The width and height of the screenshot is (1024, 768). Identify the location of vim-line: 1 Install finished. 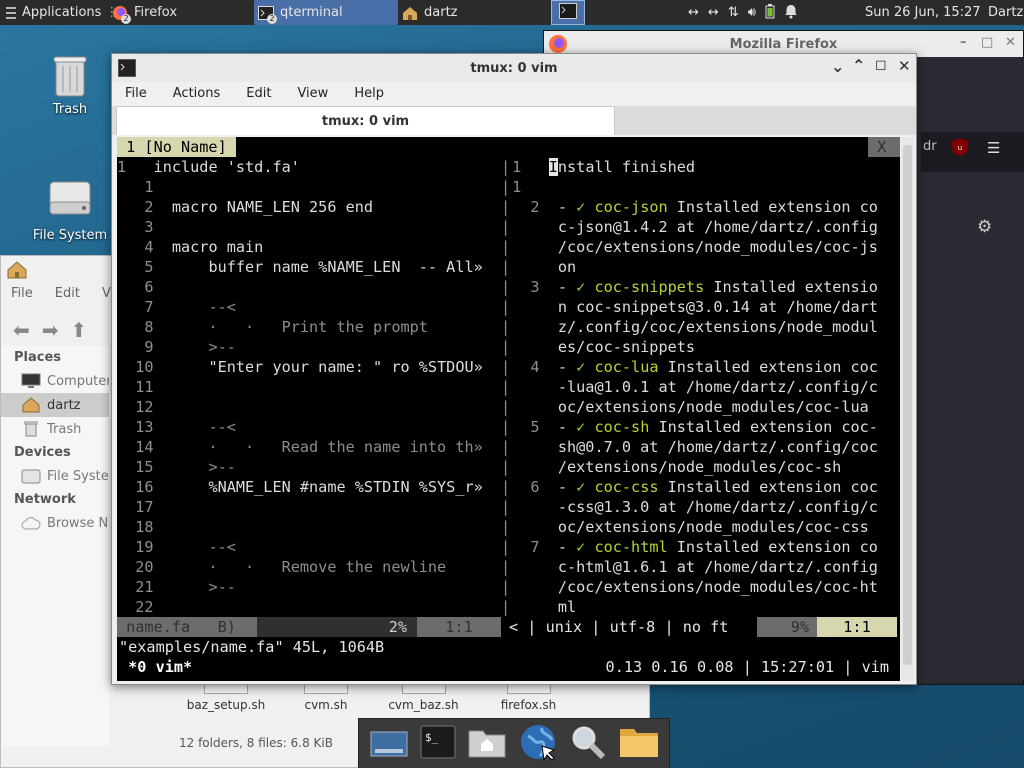
(599, 167).